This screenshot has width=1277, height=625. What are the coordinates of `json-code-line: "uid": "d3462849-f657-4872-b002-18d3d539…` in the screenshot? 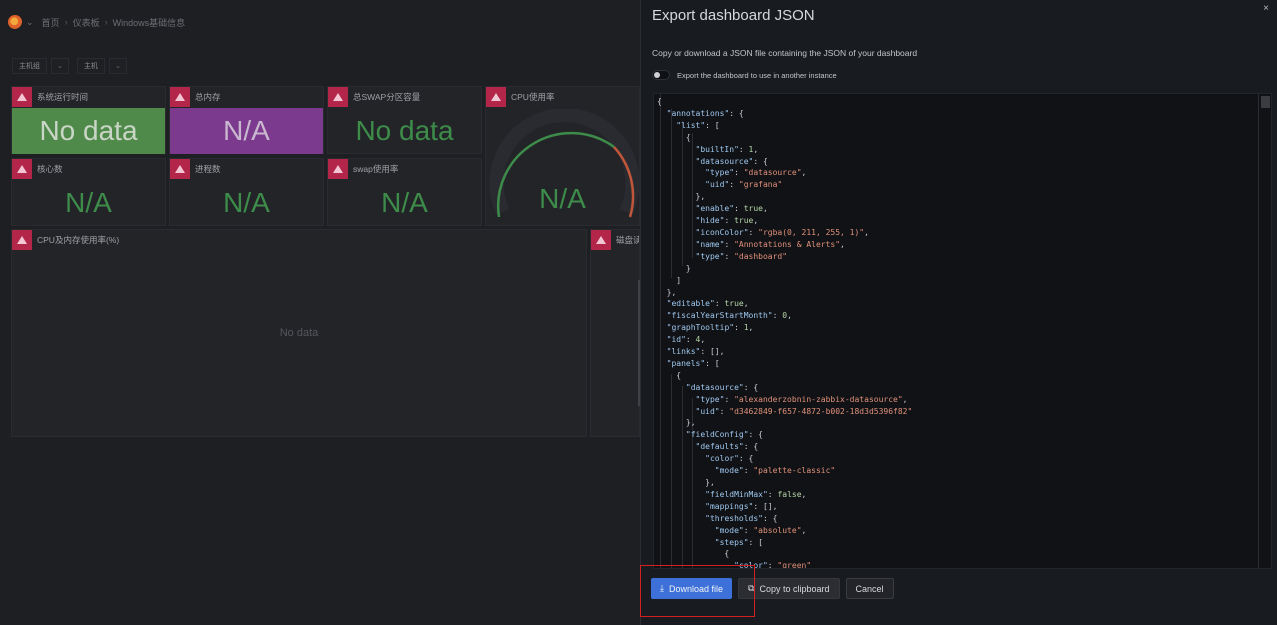 It's located at (804, 411).